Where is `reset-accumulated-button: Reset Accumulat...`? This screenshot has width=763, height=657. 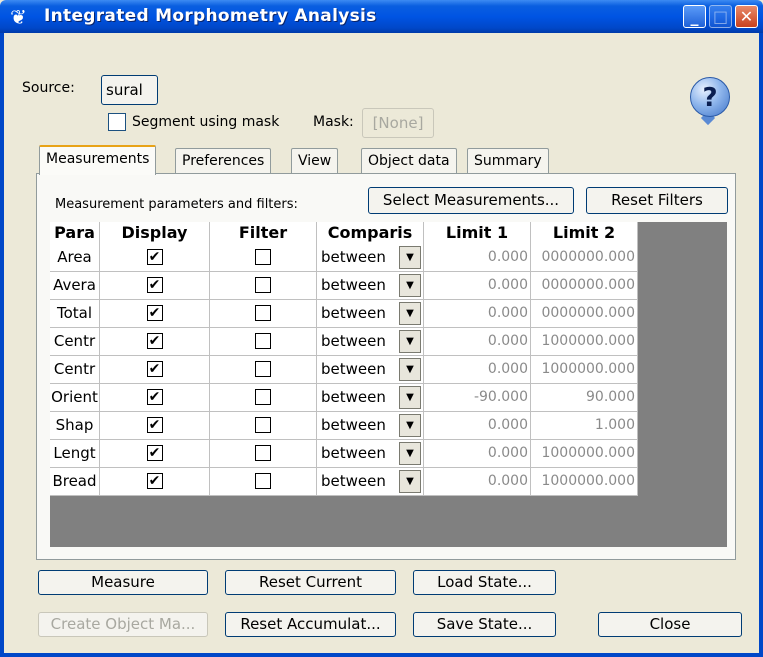 reset-accumulated-button: Reset Accumulat... is located at coordinates (310, 624).